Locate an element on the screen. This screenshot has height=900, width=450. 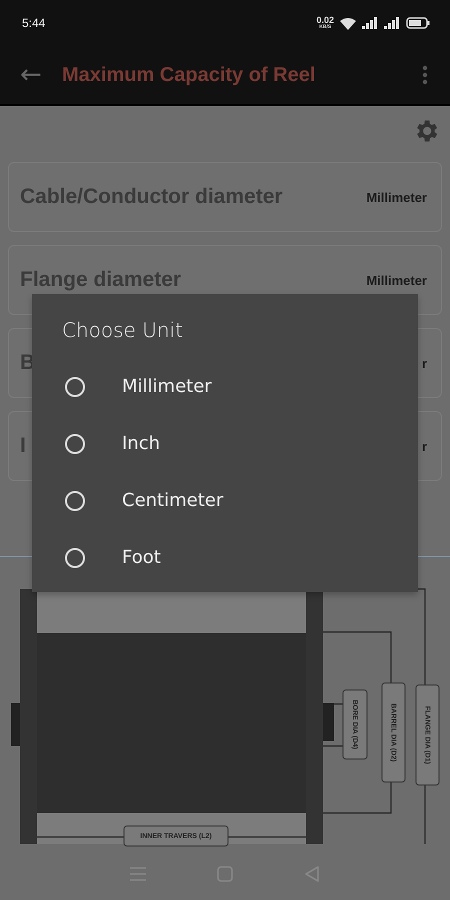
unit-option: Millimeter is located at coordinates (240, 386).